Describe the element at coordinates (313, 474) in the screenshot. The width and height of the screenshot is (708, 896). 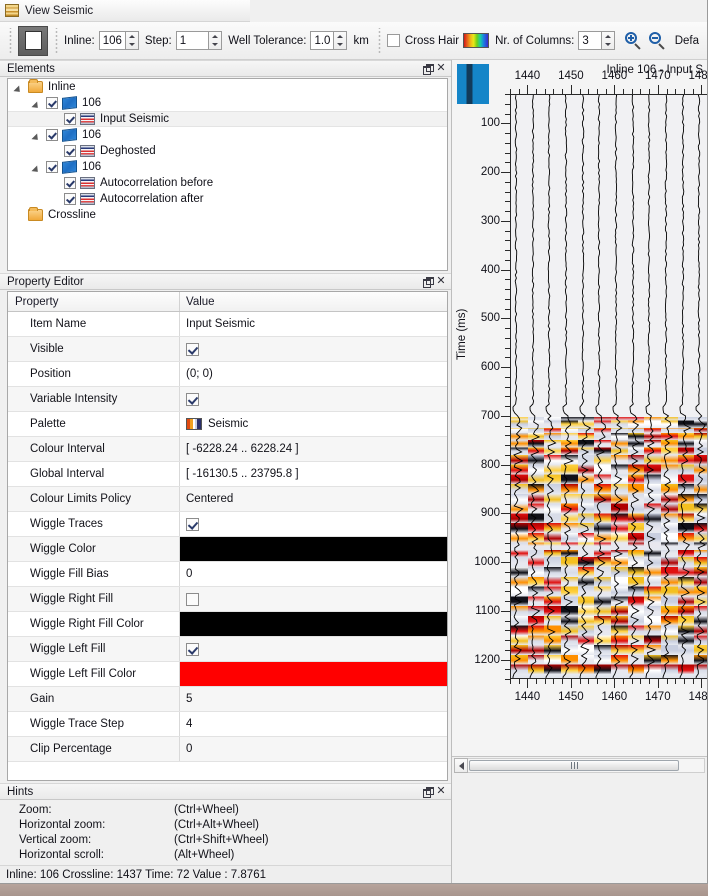
I see `property-value: [ -16130.5 .. 23795.8 ]` at that location.